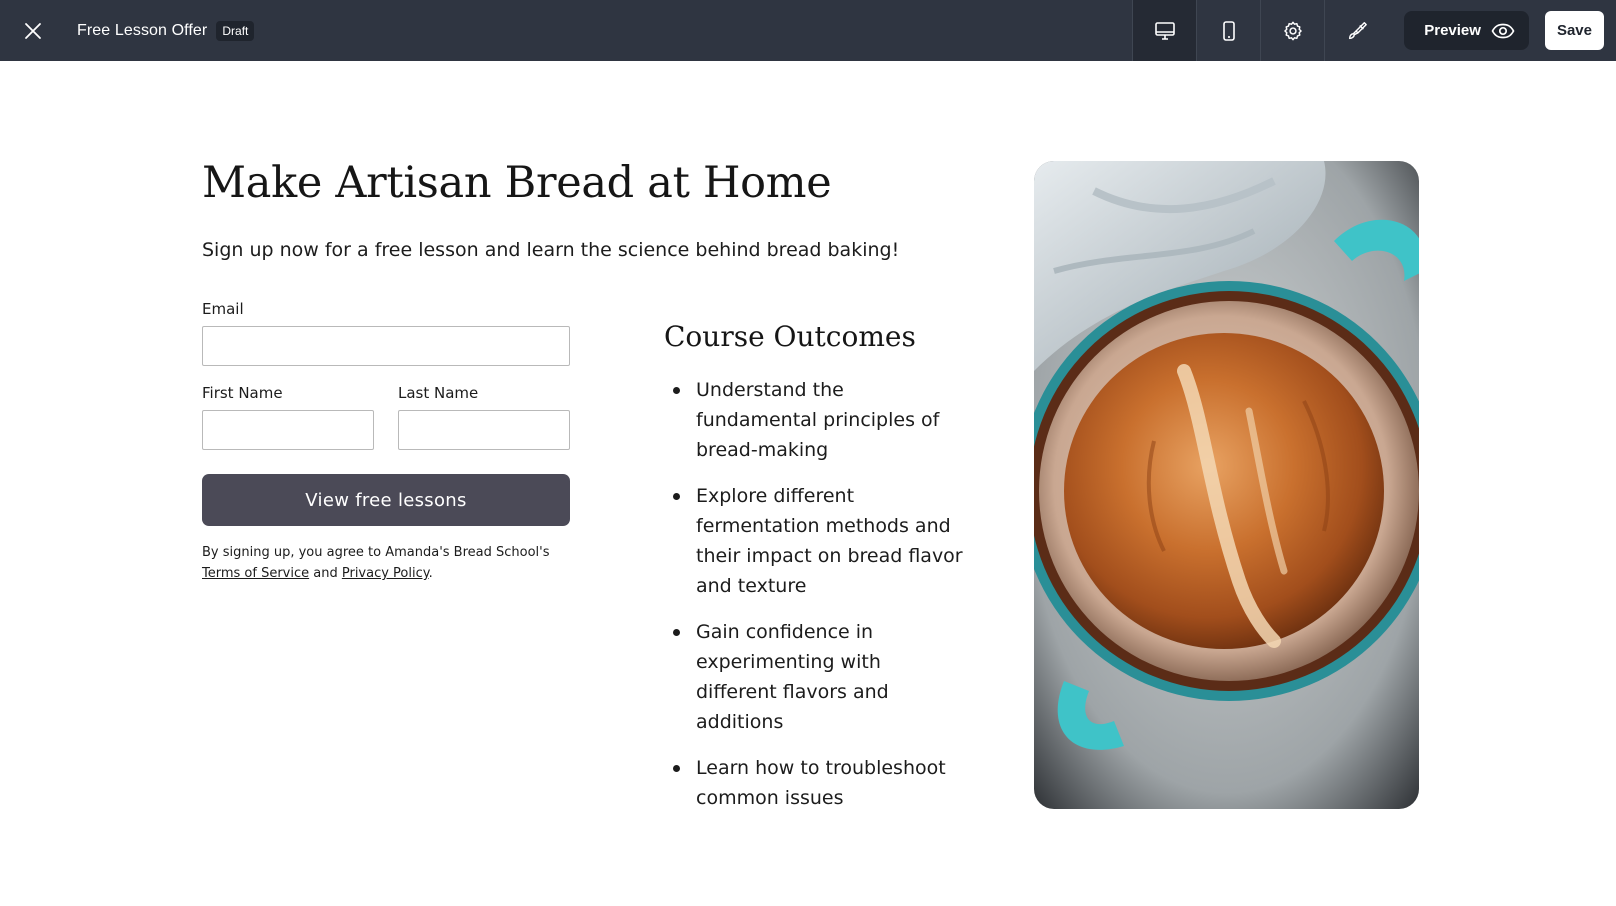 The height and width of the screenshot is (906, 1616). Describe the element at coordinates (142, 30) in the screenshot. I see `document-title: Free Lesson Offer` at that location.